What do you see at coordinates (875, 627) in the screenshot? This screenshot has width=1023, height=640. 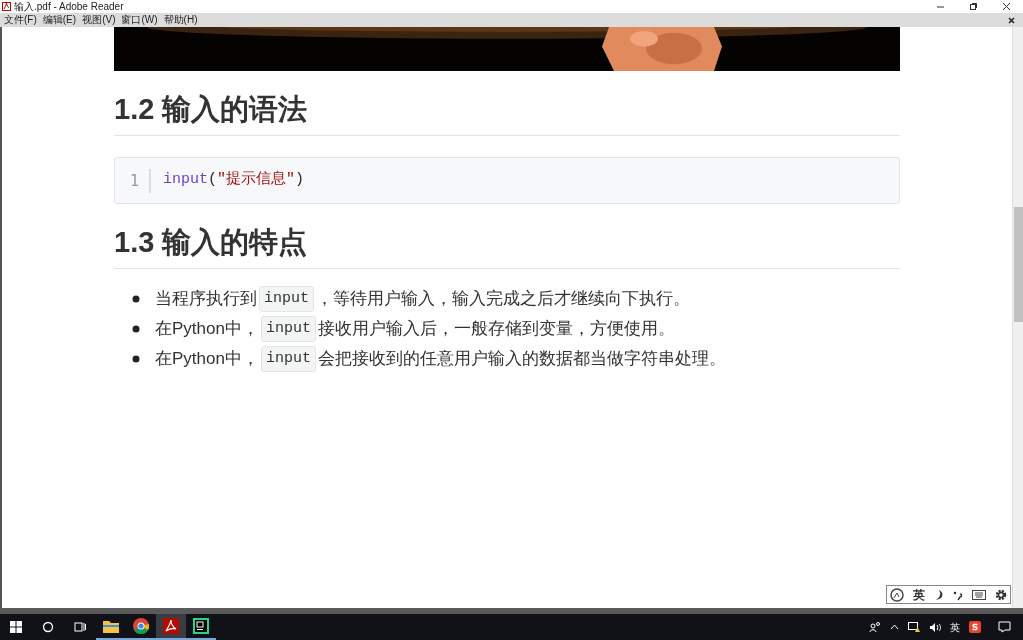 I see `people-icon` at bounding box center [875, 627].